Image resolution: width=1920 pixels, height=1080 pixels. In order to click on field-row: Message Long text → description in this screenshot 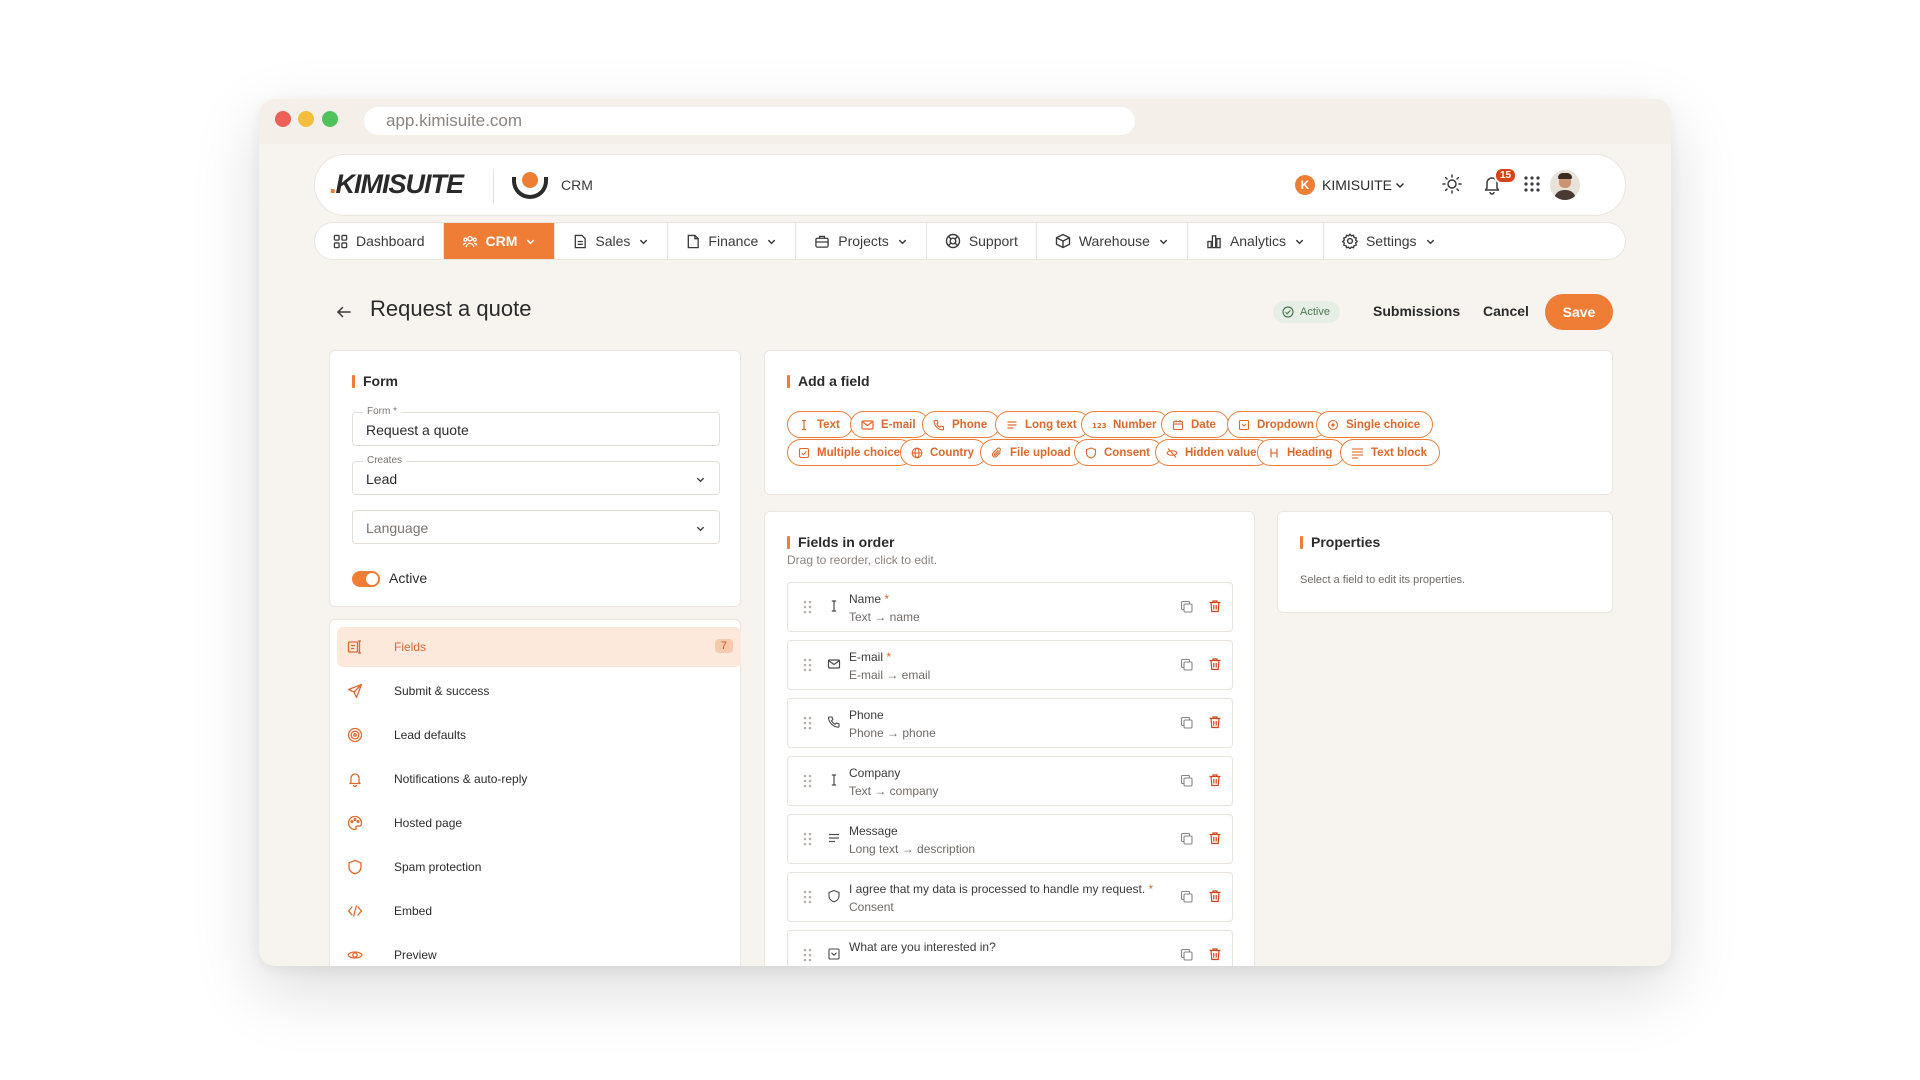, I will do `click(1010, 839)`.